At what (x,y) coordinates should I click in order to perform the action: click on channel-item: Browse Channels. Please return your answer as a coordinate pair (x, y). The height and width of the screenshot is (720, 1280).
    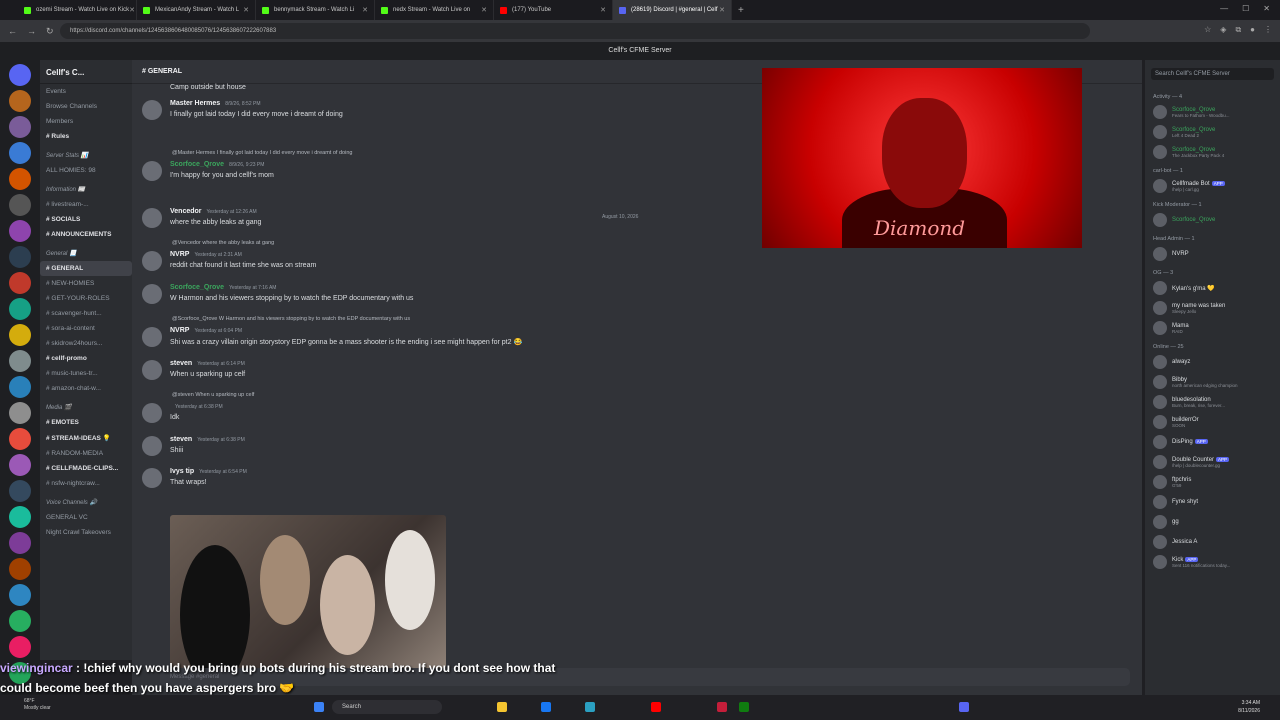
    Looking at the image, I should click on (86, 106).